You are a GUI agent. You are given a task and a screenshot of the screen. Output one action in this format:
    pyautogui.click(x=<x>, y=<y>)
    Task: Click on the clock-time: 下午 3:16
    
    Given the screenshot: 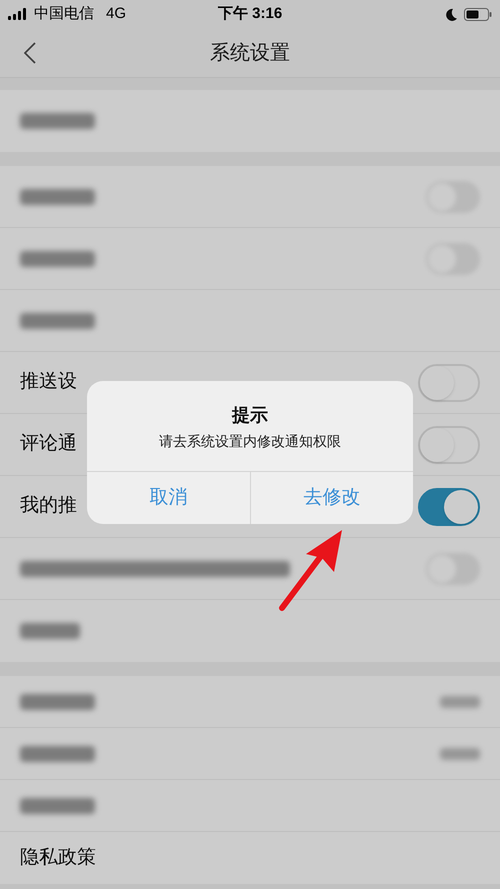 What is the action you would take?
    pyautogui.click(x=250, y=14)
    